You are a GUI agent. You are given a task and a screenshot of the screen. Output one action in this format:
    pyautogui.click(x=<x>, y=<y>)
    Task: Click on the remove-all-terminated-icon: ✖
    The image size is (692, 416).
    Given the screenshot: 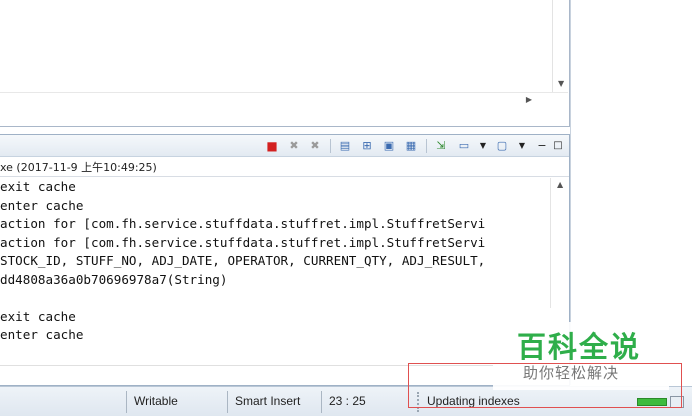 What is the action you would take?
    pyautogui.click(x=315, y=146)
    